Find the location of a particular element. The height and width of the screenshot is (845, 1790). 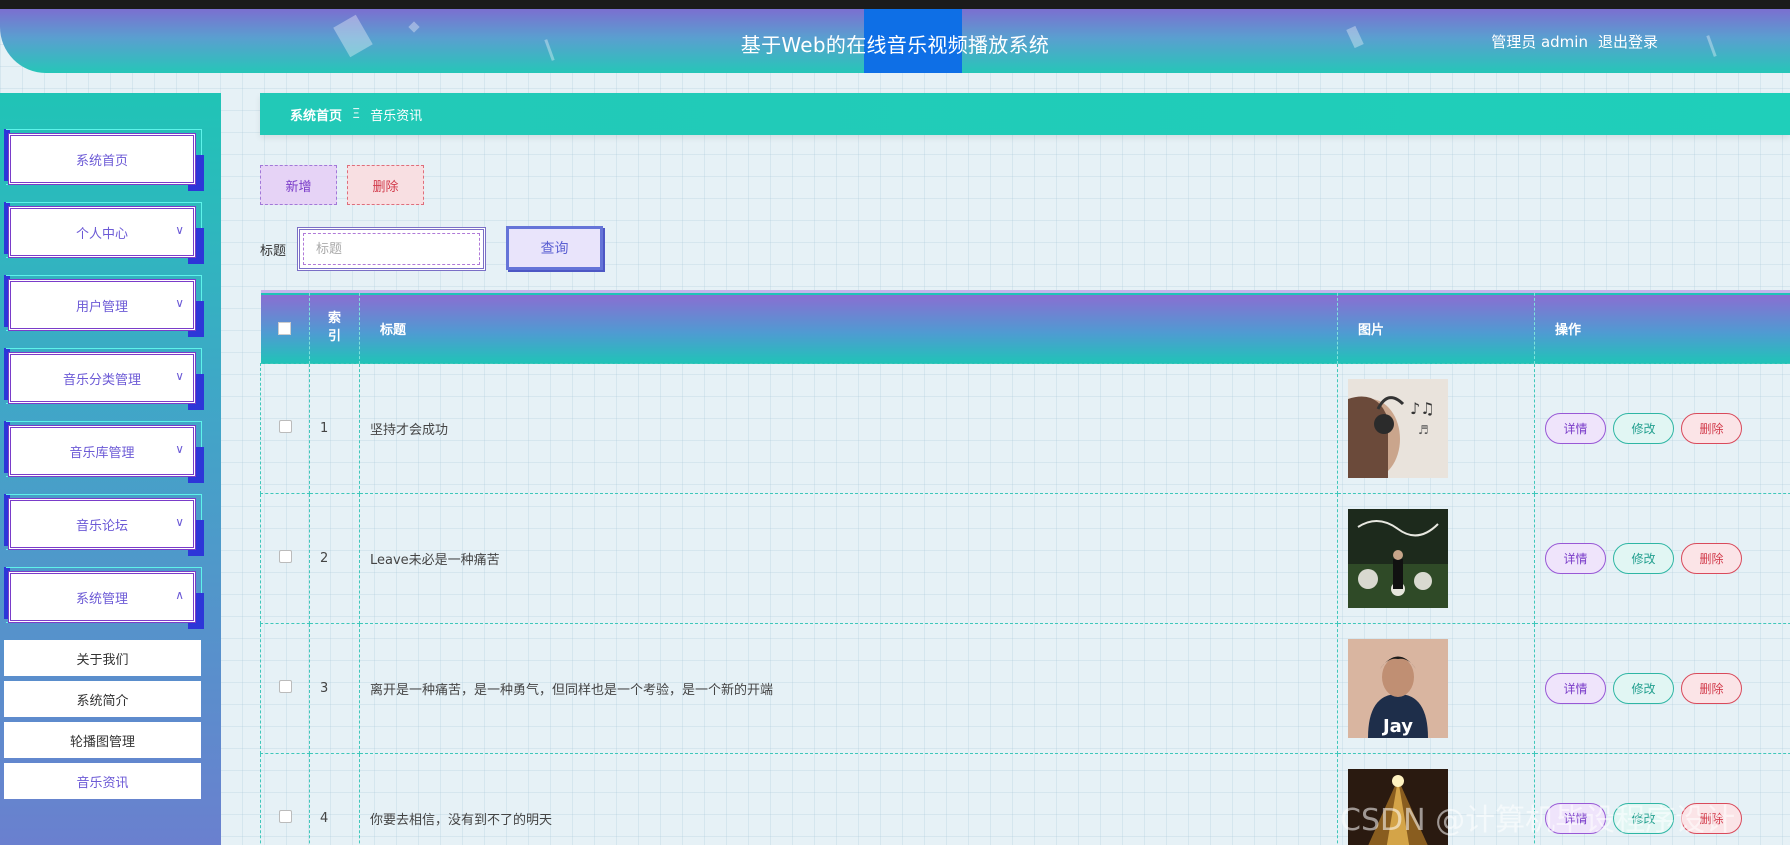

sidebar-item-music-library: 音乐库管理 ∨ is located at coordinates (104, 452).